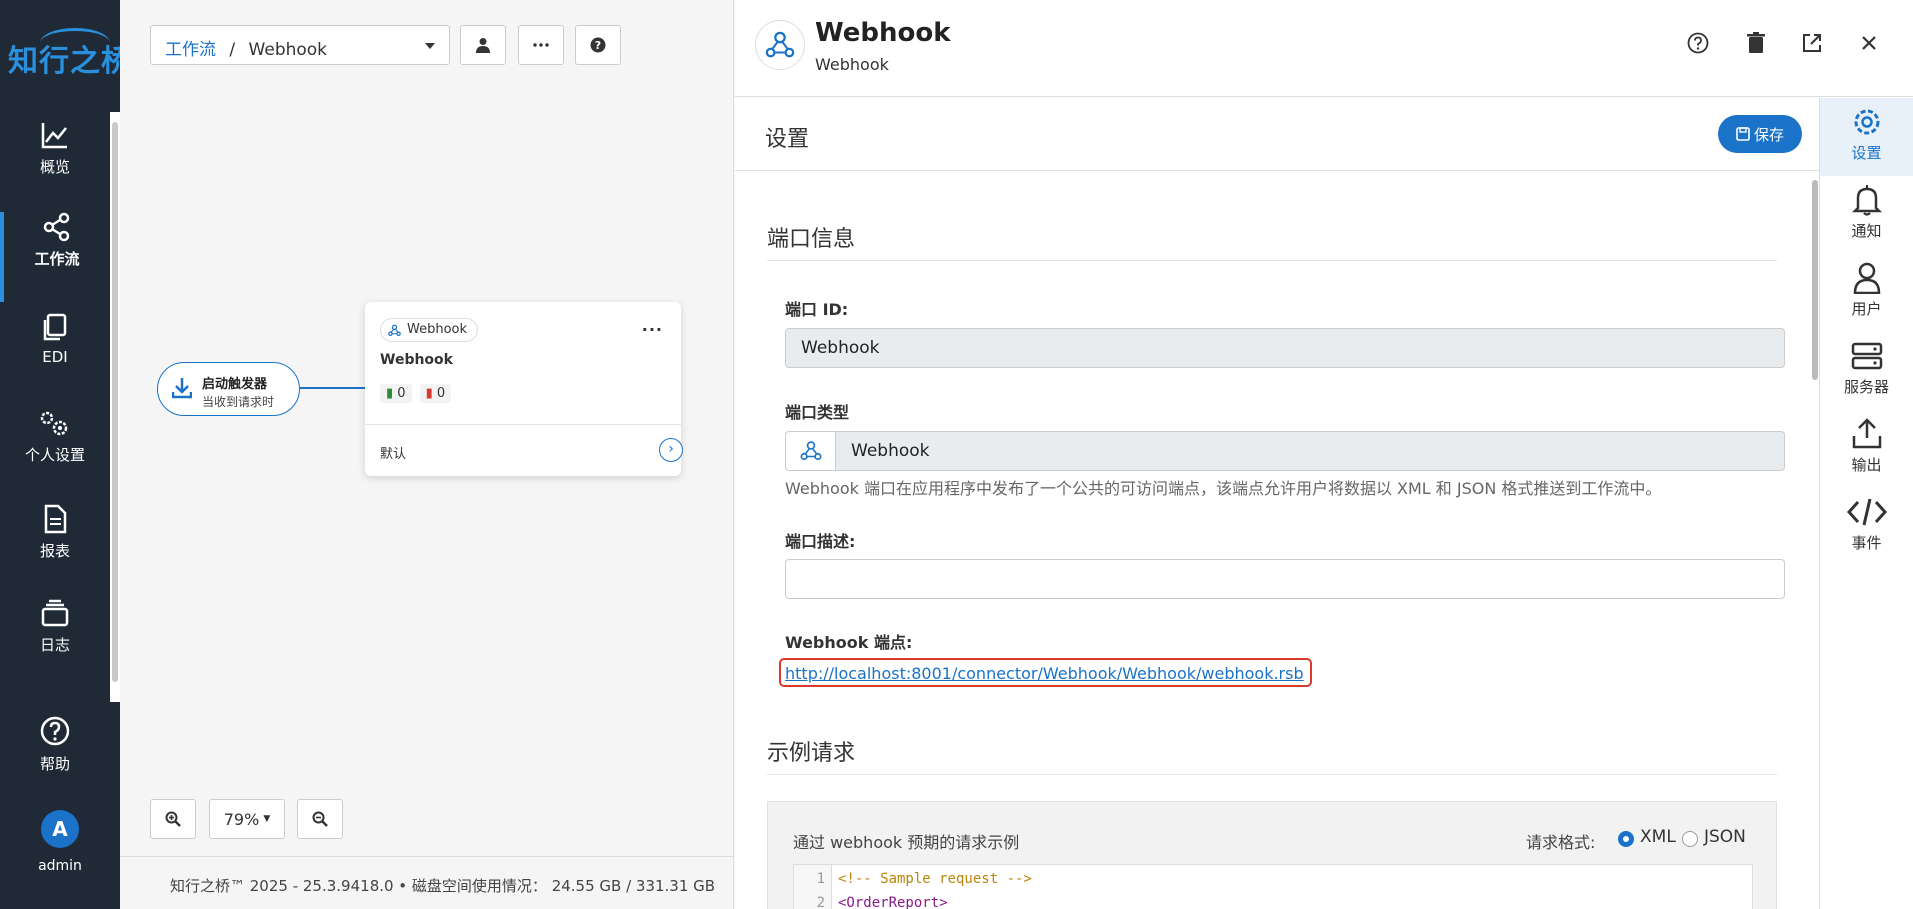 The image size is (1913, 909). What do you see at coordinates (852, 64) in the screenshot?
I see `panel-subtitle: Webhook` at bounding box center [852, 64].